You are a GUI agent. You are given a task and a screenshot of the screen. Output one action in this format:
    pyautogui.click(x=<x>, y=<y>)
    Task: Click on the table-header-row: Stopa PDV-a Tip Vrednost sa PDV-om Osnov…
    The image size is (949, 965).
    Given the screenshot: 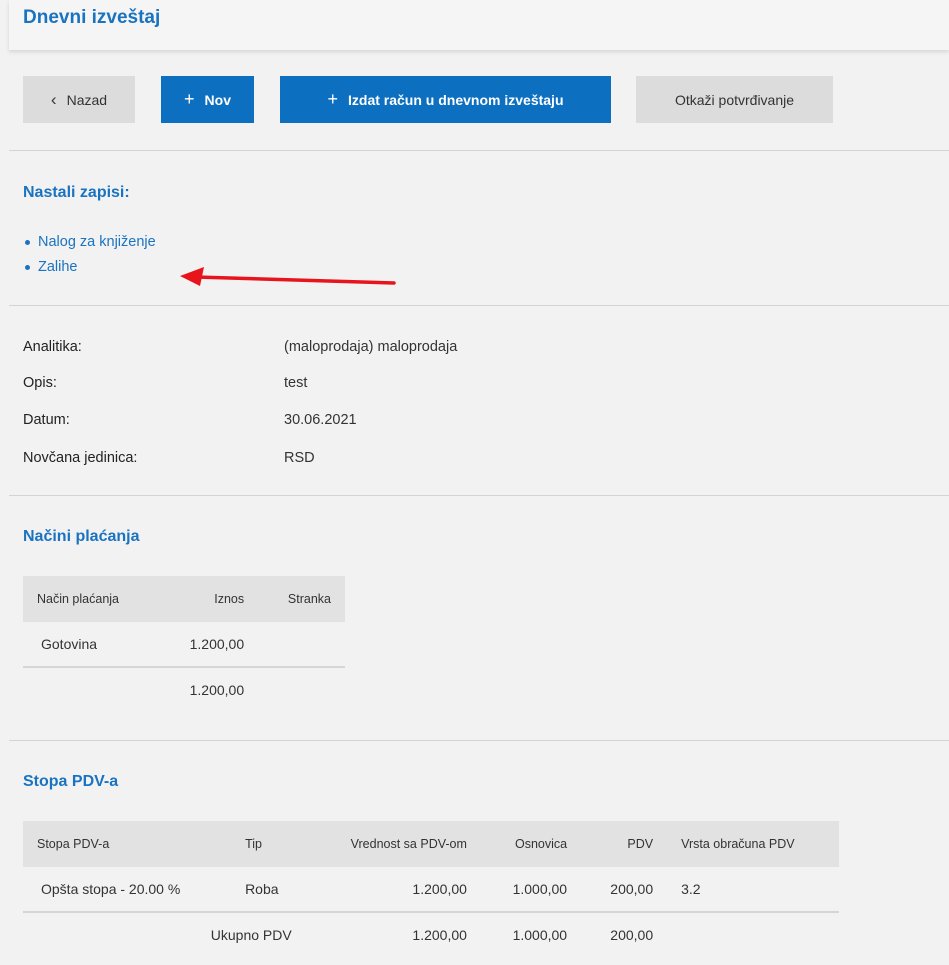 What is the action you would take?
    pyautogui.click(x=431, y=844)
    